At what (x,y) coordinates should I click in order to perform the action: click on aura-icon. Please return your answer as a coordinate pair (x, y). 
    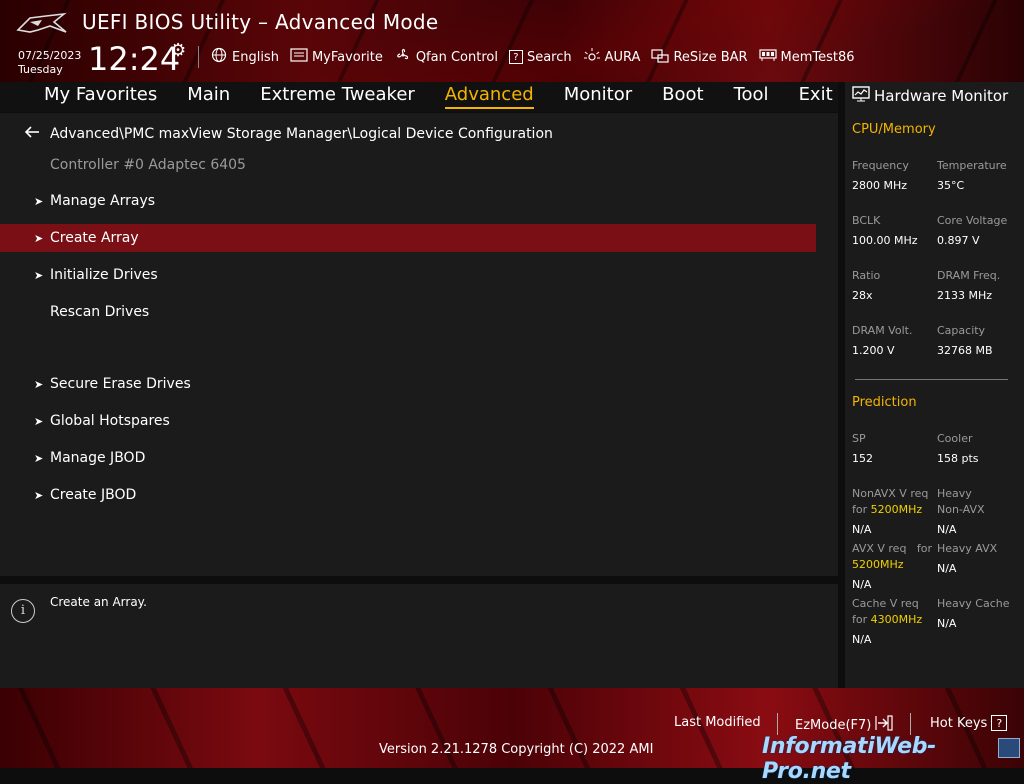
    Looking at the image, I should click on (592, 57).